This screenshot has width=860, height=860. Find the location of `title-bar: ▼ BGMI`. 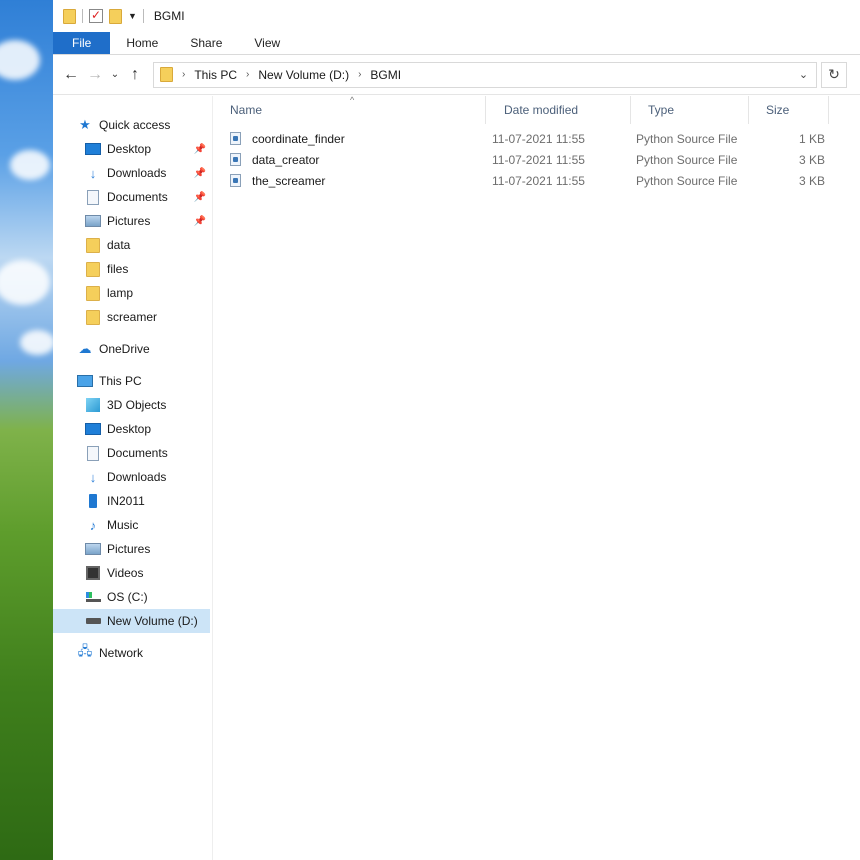

title-bar: ▼ BGMI is located at coordinates (456, 16).